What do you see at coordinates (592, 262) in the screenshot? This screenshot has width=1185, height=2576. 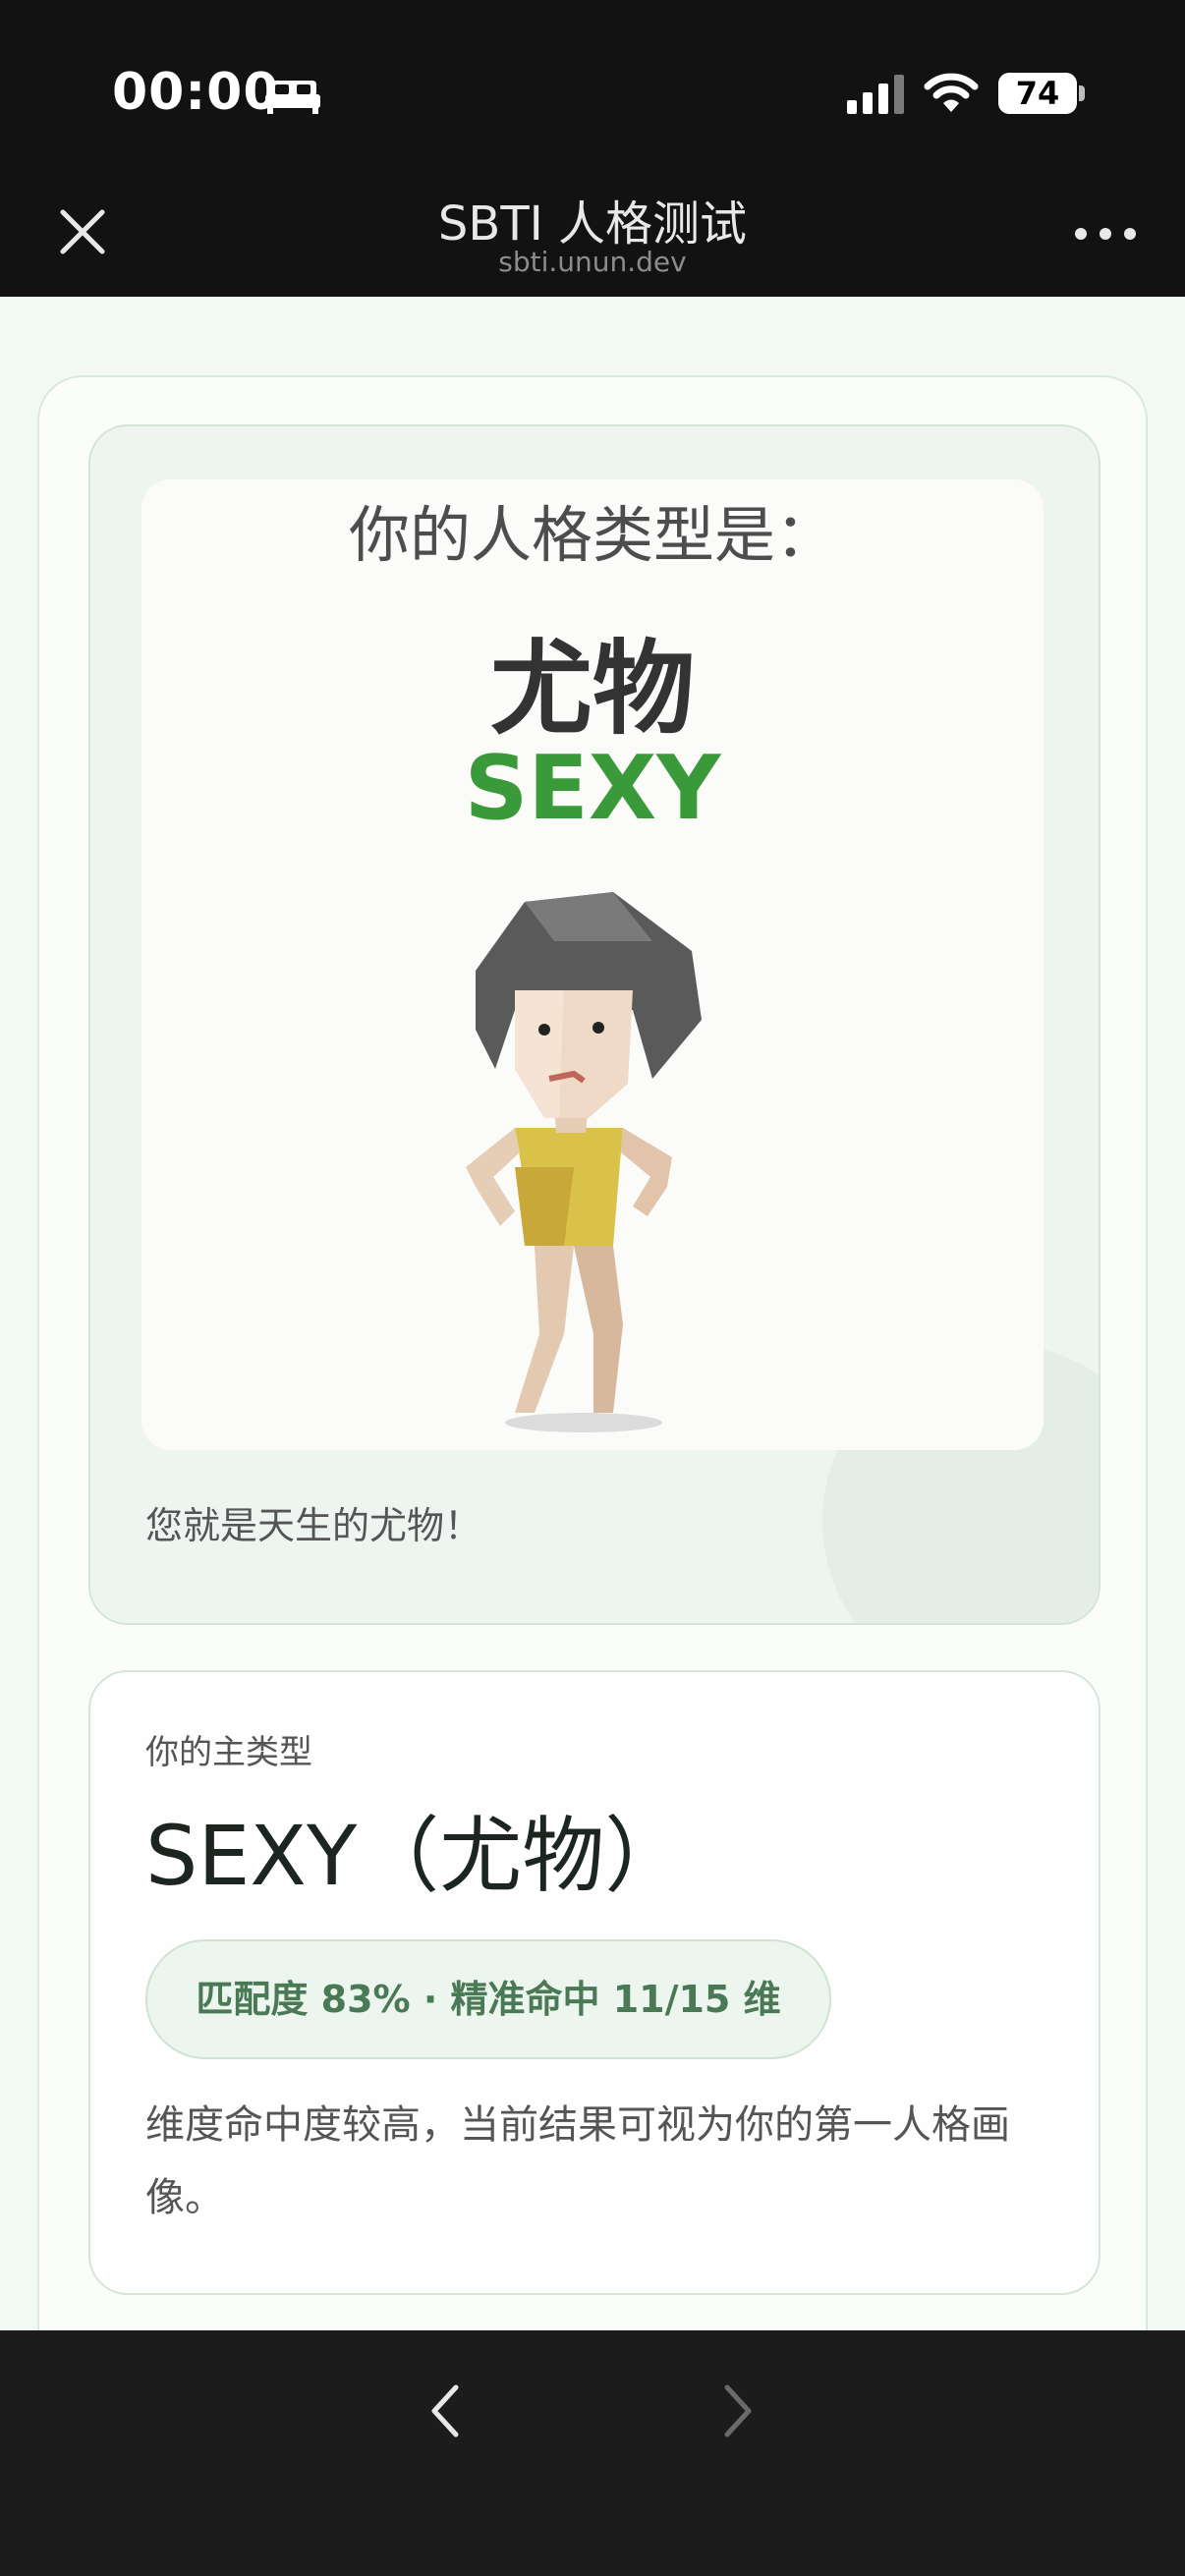 I see `page-url: sbti.unun.dev` at bounding box center [592, 262].